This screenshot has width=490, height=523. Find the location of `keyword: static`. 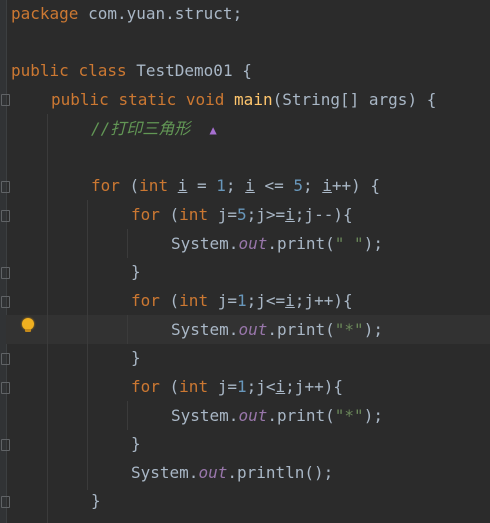

keyword: static is located at coordinates (147, 99).